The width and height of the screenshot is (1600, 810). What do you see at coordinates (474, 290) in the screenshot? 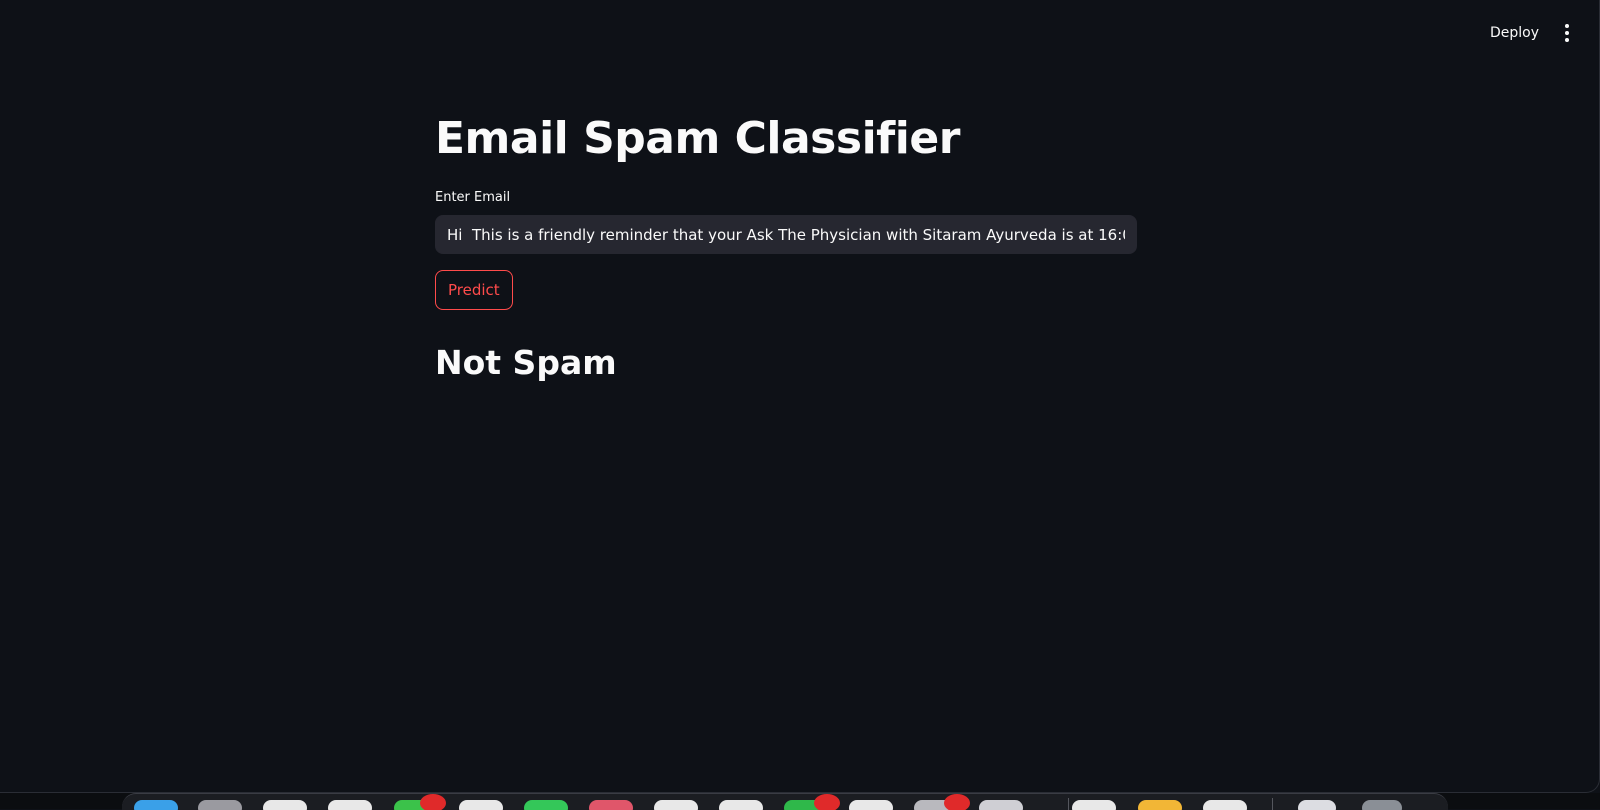
I see `predict-button: Predict` at bounding box center [474, 290].